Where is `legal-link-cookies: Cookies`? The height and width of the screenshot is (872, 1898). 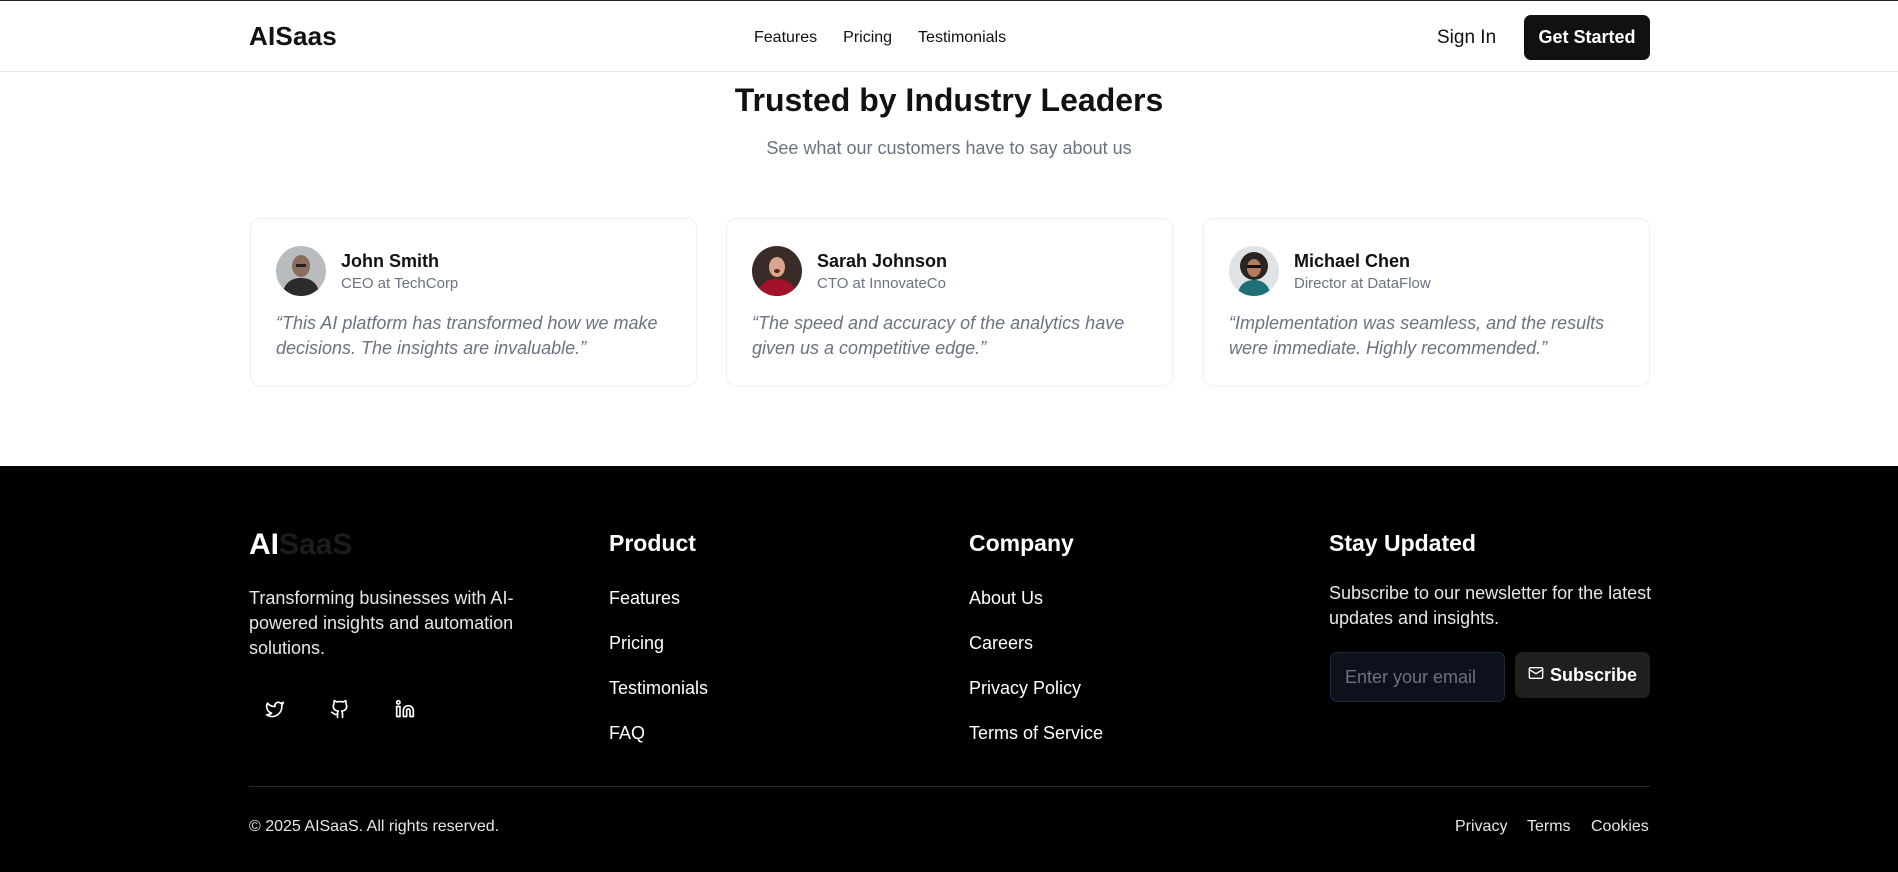 legal-link-cookies: Cookies is located at coordinates (1620, 827).